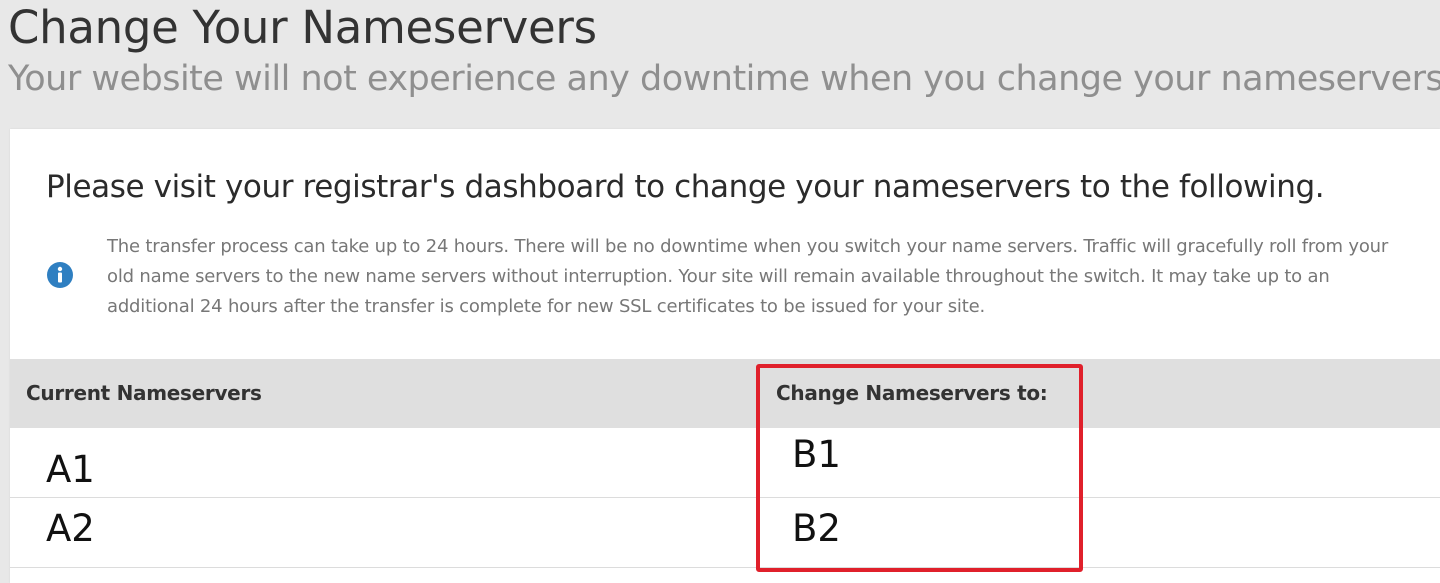 This screenshot has height=583, width=1440. Describe the element at coordinates (725, 463) in the screenshot. I see `table-row: A1 B1` at that location.